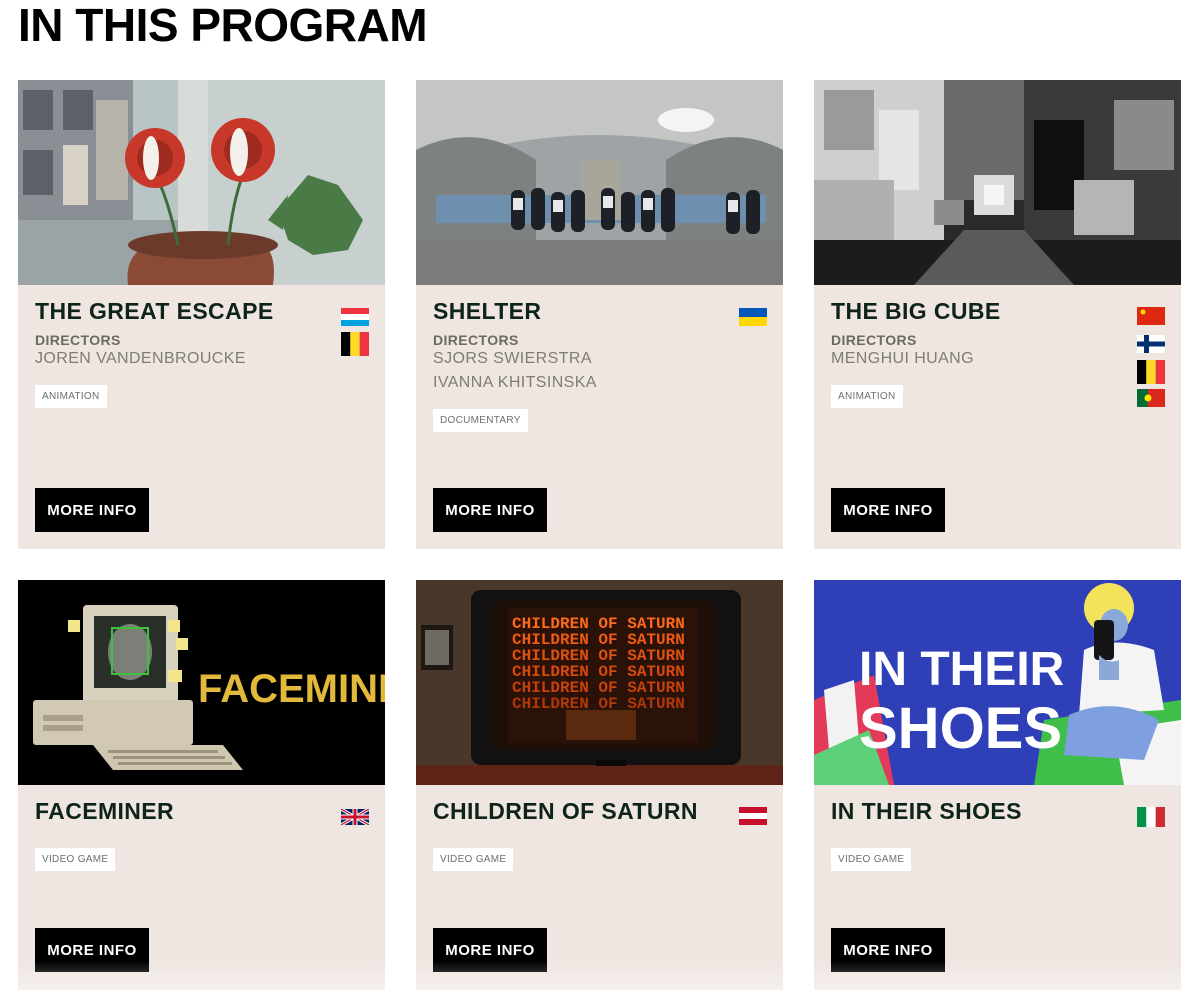 Image resolution: width=1200 pixels, height=1001 pixels. Describe the element at coordinates (1151, 817) in the screenshot. I see `flag-italy-icon` at that location.